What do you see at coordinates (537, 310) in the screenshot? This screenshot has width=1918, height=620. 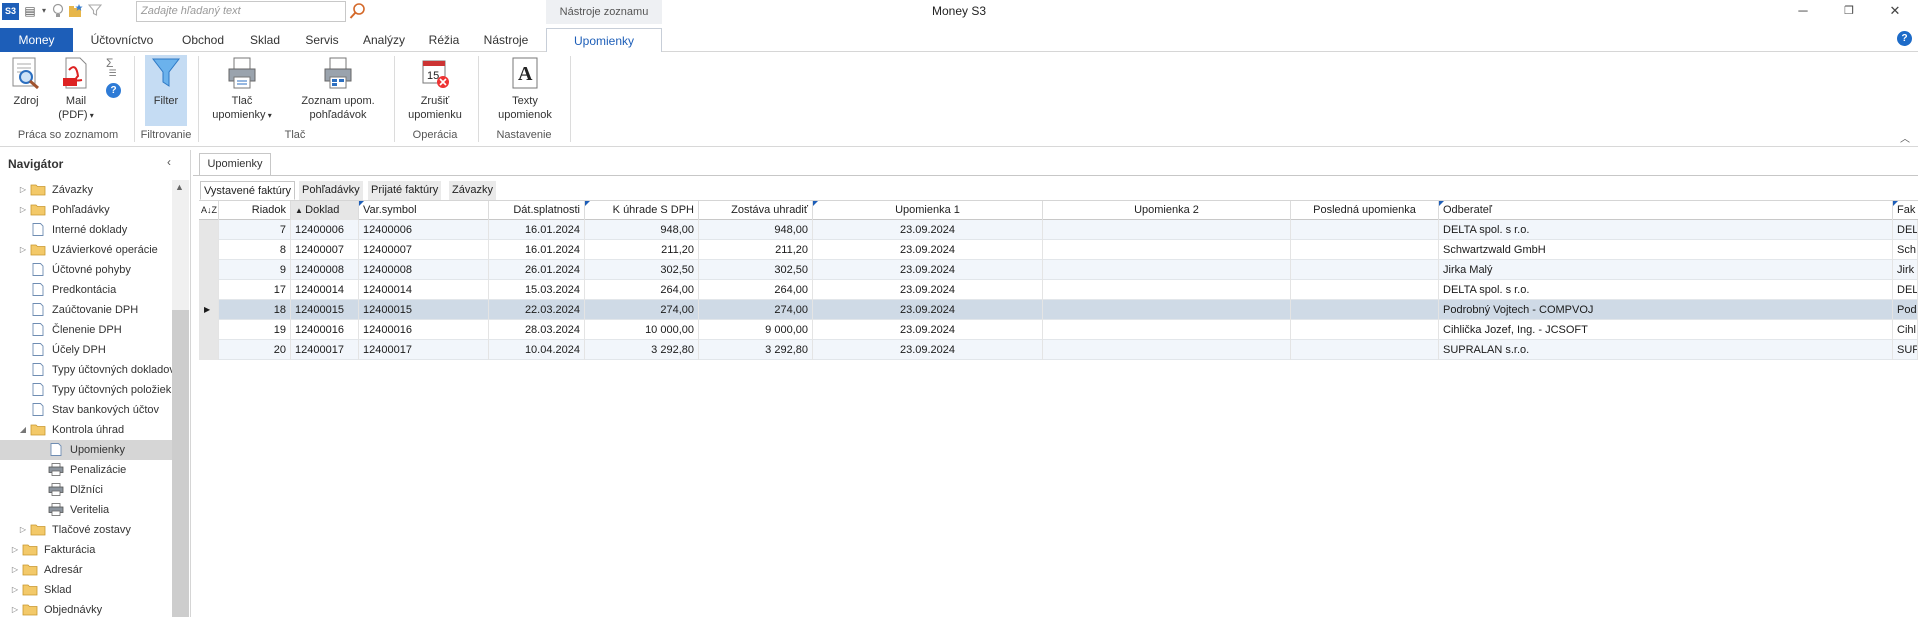 I see `cell-splatnost: 22.03.2024` at bounding box center [537, 310].